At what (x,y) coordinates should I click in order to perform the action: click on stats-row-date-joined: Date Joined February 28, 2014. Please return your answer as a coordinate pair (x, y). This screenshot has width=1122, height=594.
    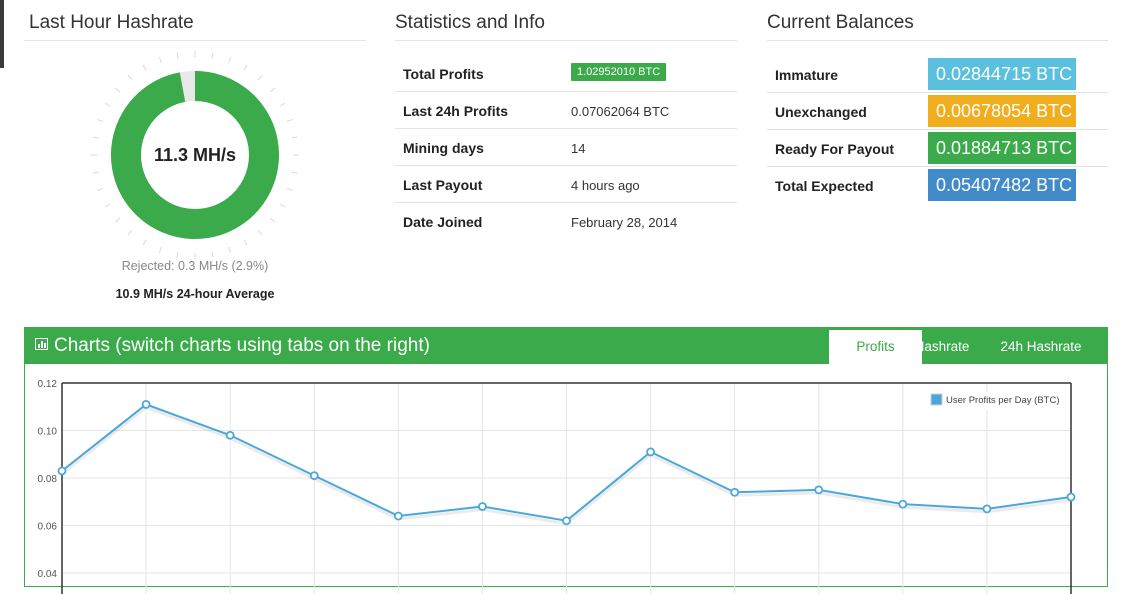
    Looking at the image, I should click on (566, 221).